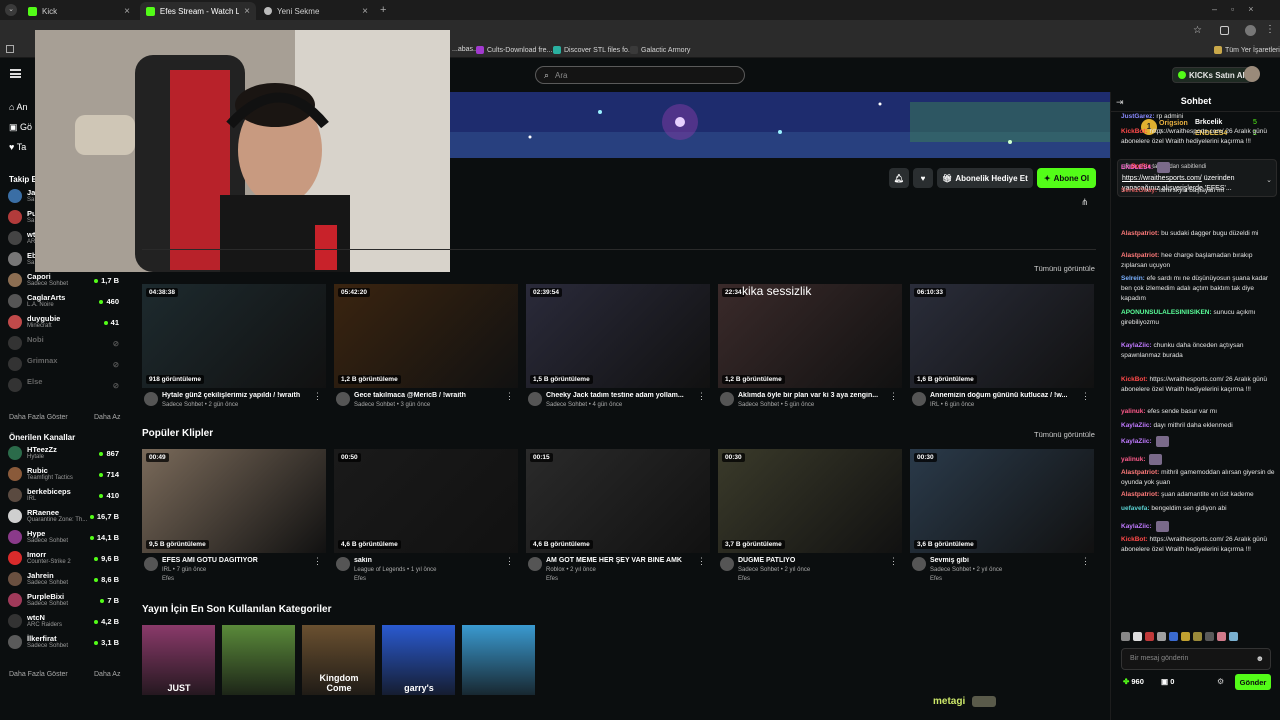 This screenshot has height=720, width=1280. I want to click on user-avatar, so click(1252, 74).